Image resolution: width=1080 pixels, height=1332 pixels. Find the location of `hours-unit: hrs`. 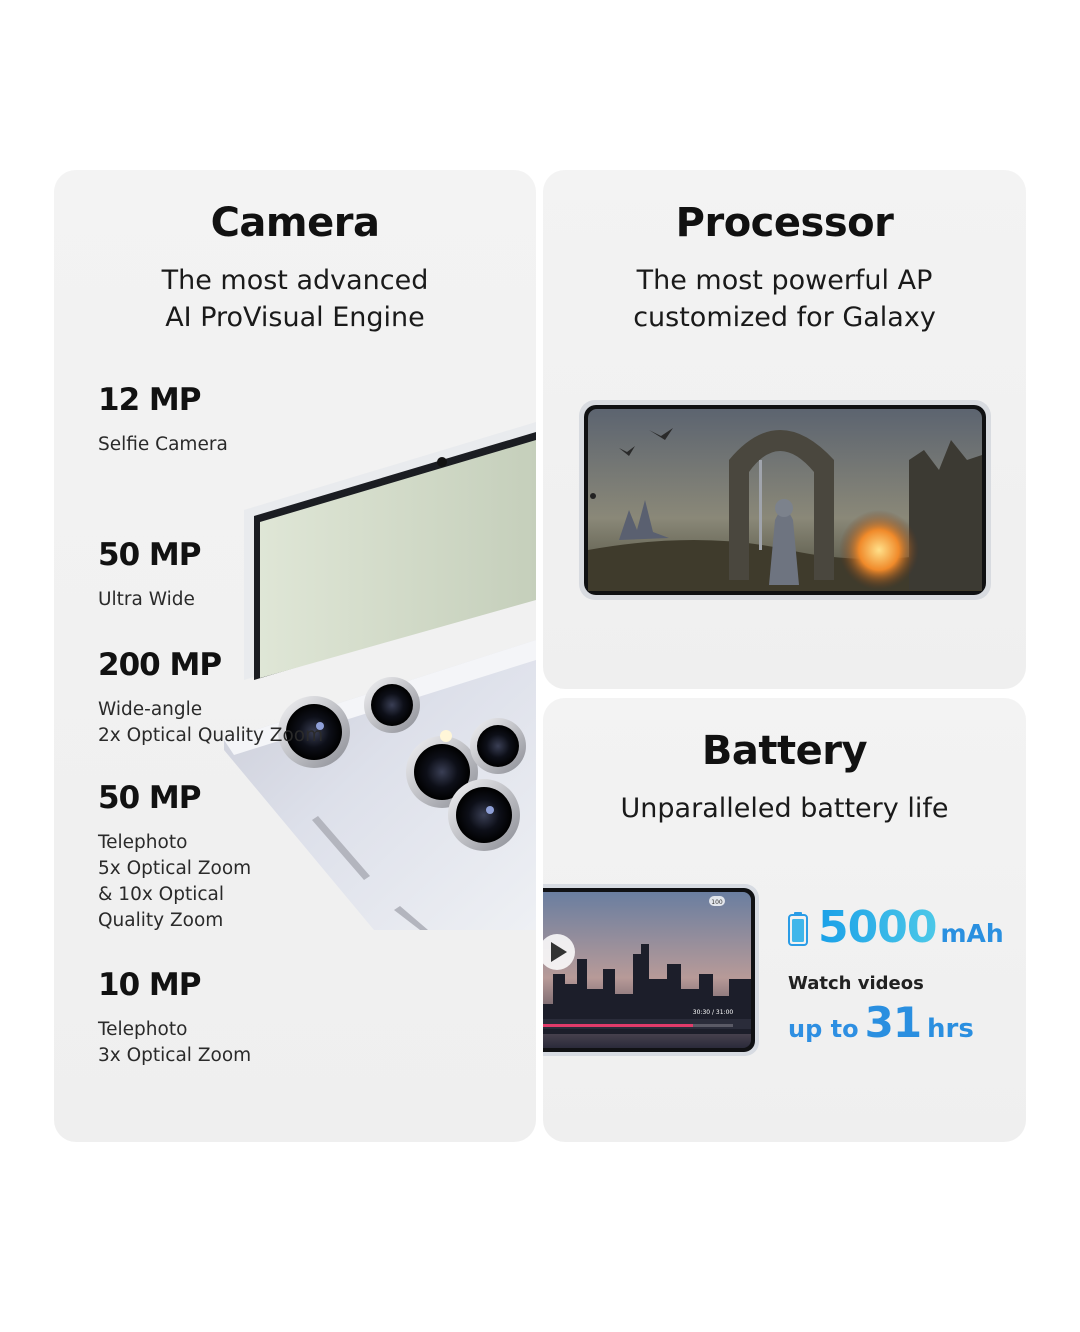

hours-unit: hrs is located at coordinates (950, 1029).